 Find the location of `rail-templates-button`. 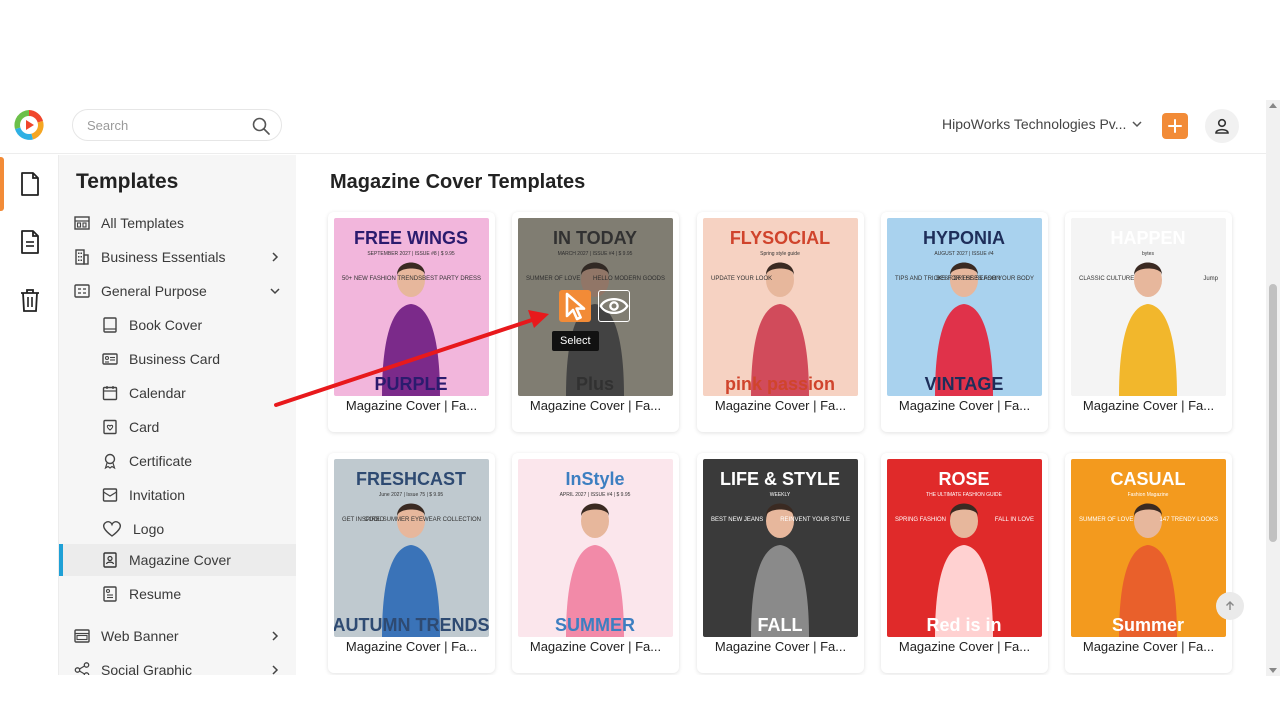

rail-templates-button is located at coordinates (29, 184).